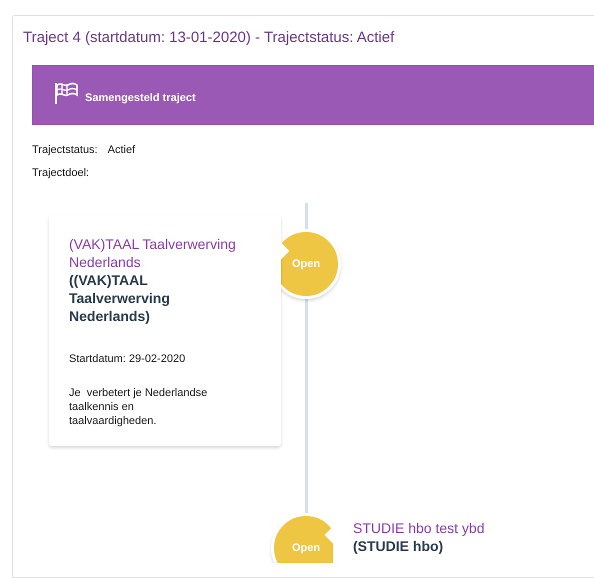 The width and height of the screenshot is (594, 578). What do you see at coordinates (66, 93) in the screenshot?
I see `flag-icon` at bounding box center [66, 93].